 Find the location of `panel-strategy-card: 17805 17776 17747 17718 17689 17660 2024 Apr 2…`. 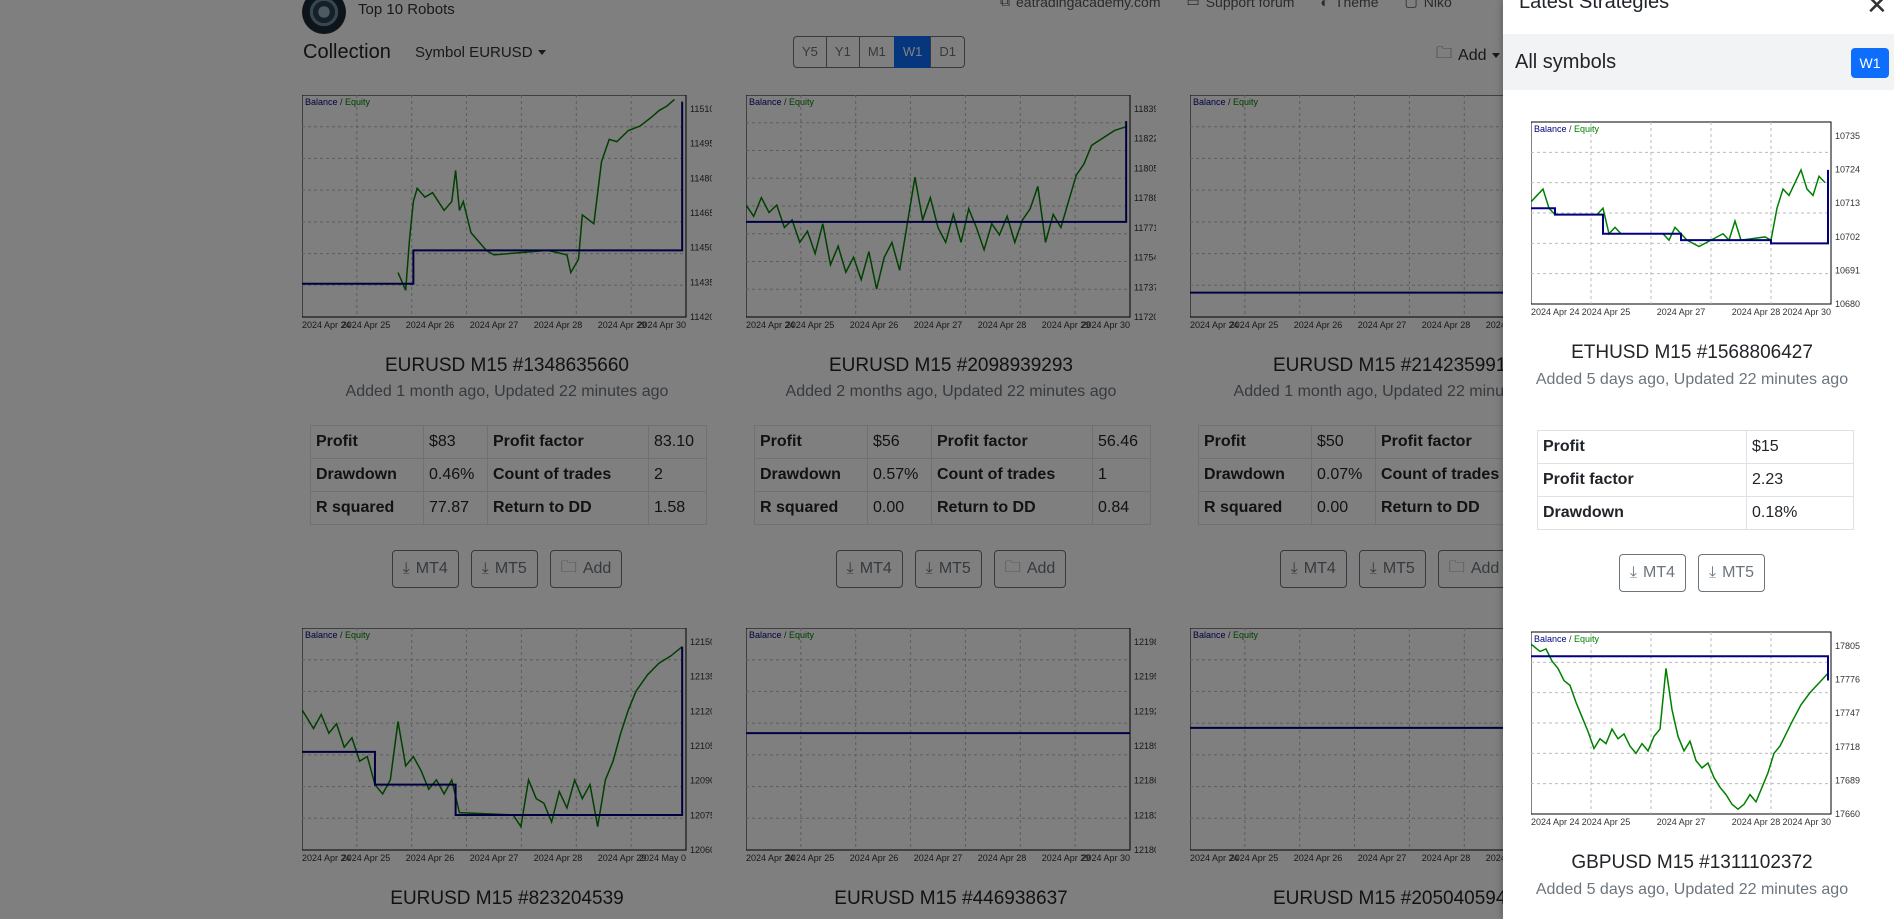

panel-strategy-card: 17805 17776 17747 17718 17689 17660 2024 Apr 2… is located at coordinates (1693, 774).